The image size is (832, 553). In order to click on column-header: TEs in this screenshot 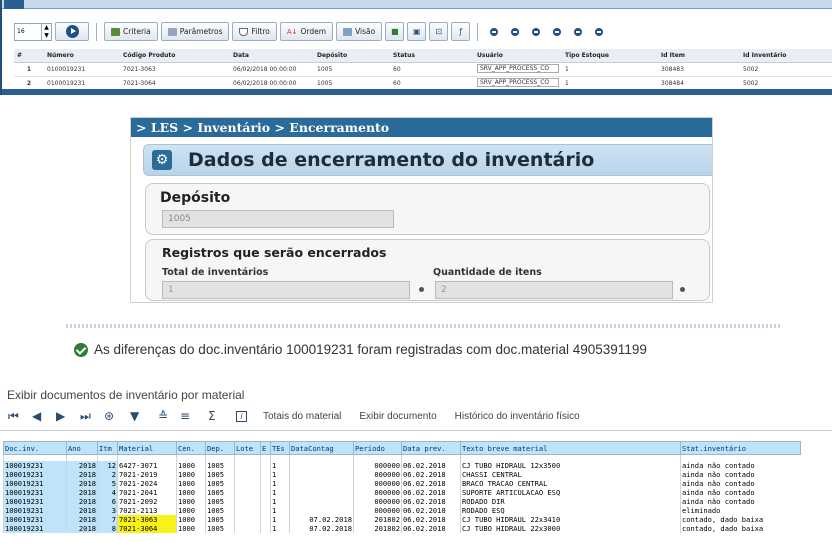, I will do `click(280, 448)`.